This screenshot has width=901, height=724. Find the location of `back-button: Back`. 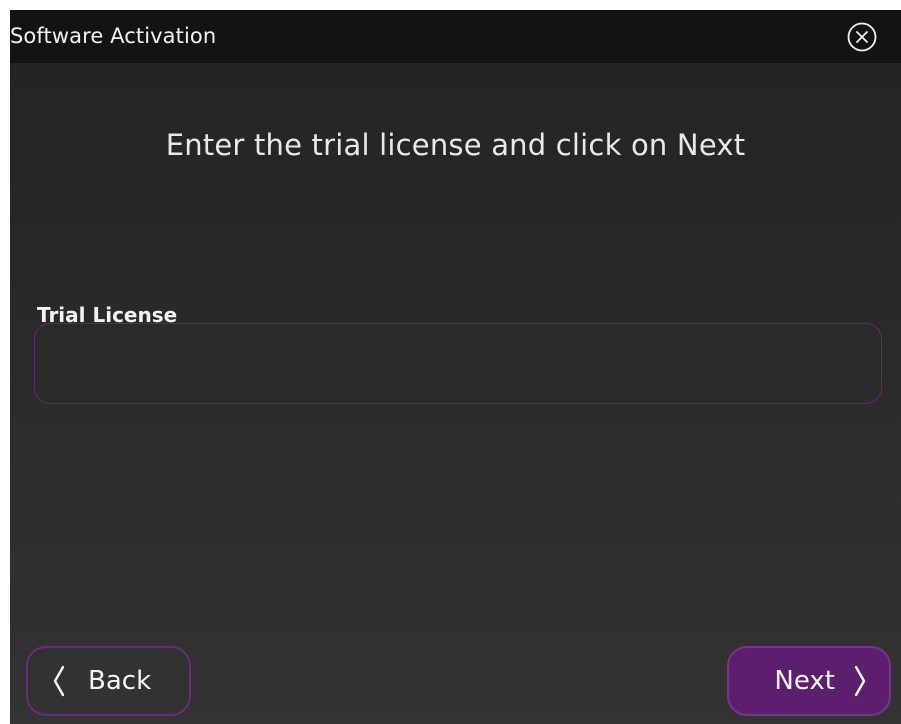

back-button: Back is located at coordinates (108, 681).